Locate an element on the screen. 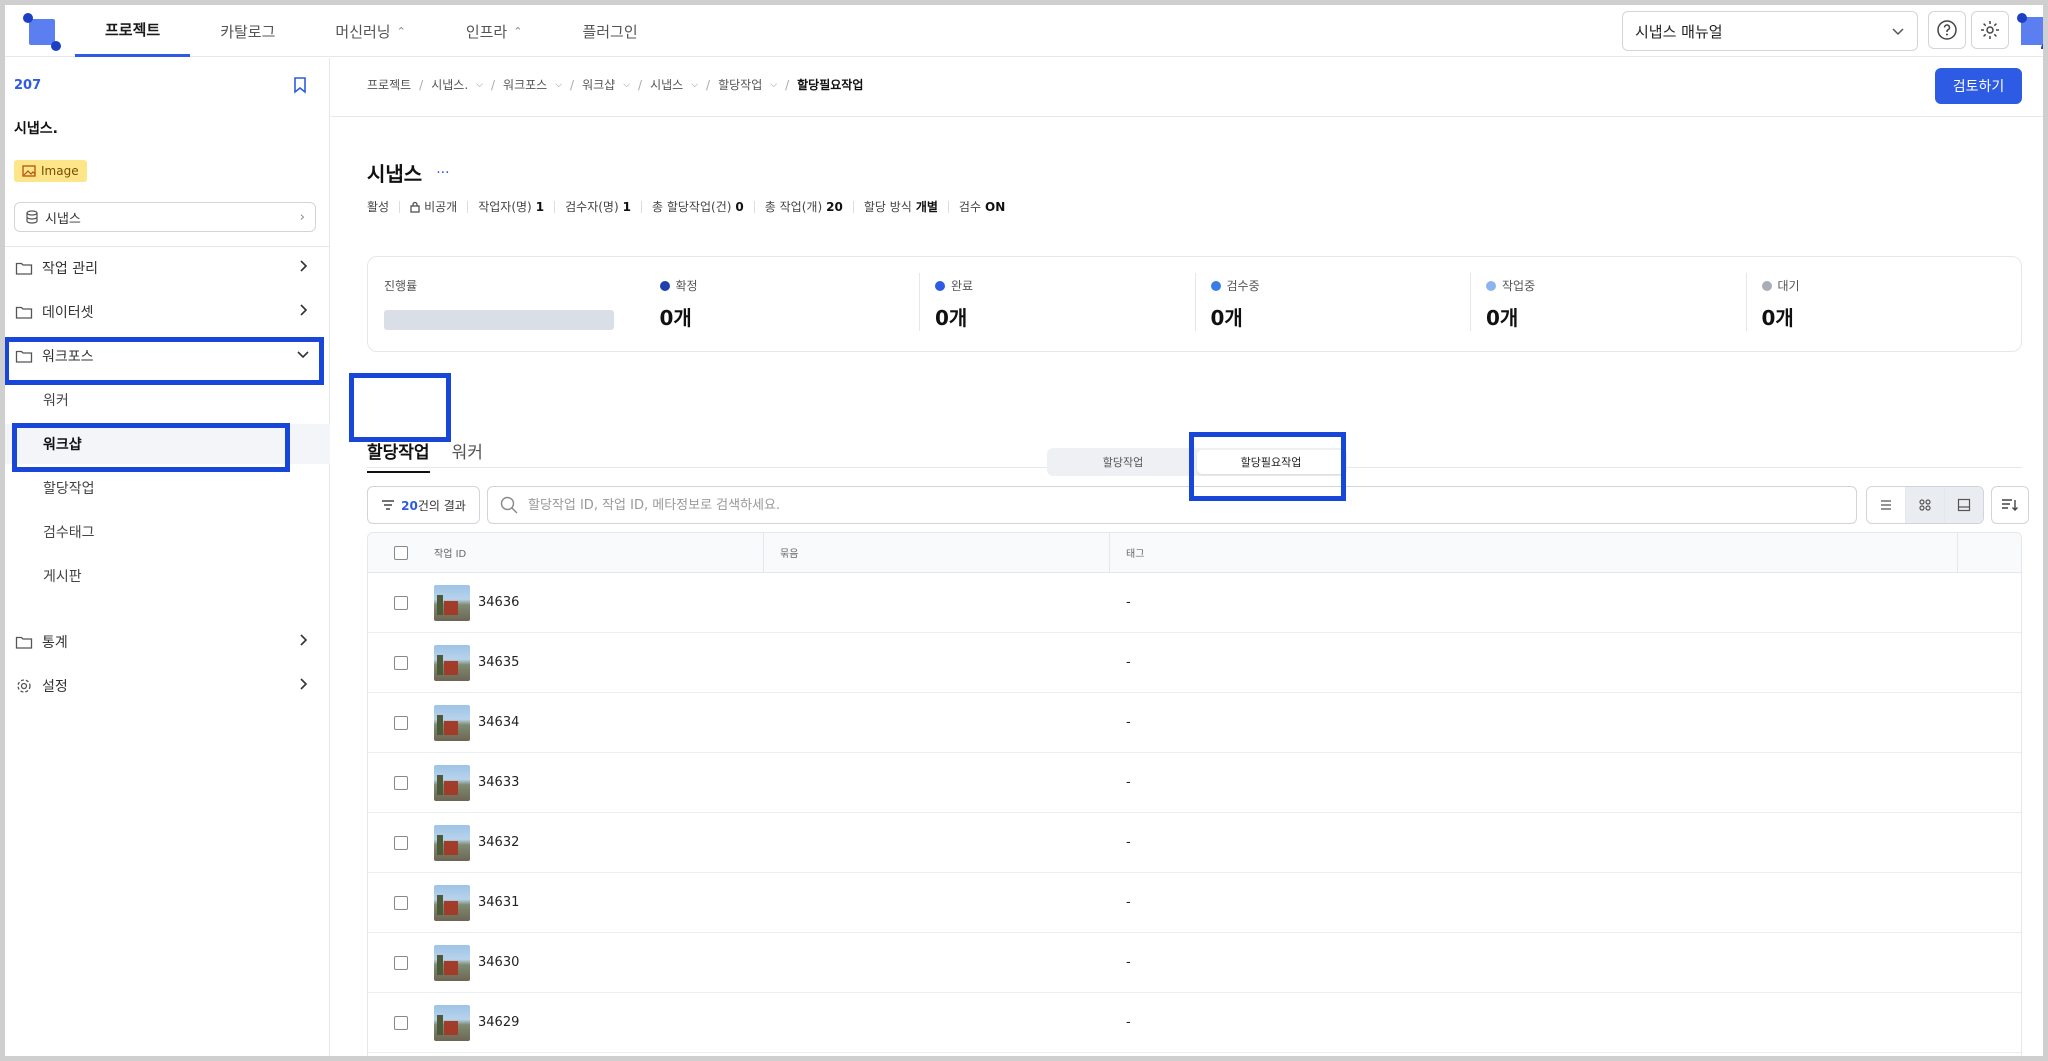 Image resolution: width=2048 pixels, height=1061 pixels. table-row: 34633 - is located at coordinates (1194, 783).